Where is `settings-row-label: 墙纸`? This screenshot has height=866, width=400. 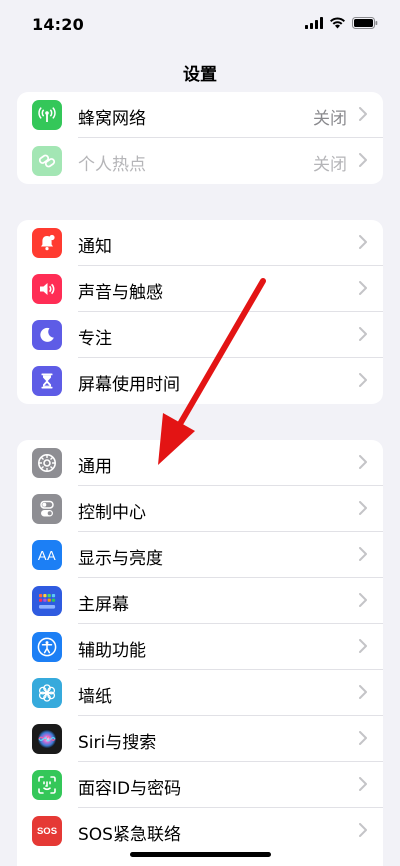
settings-row-label: 墙纸 is located at coordinates (95, 697).